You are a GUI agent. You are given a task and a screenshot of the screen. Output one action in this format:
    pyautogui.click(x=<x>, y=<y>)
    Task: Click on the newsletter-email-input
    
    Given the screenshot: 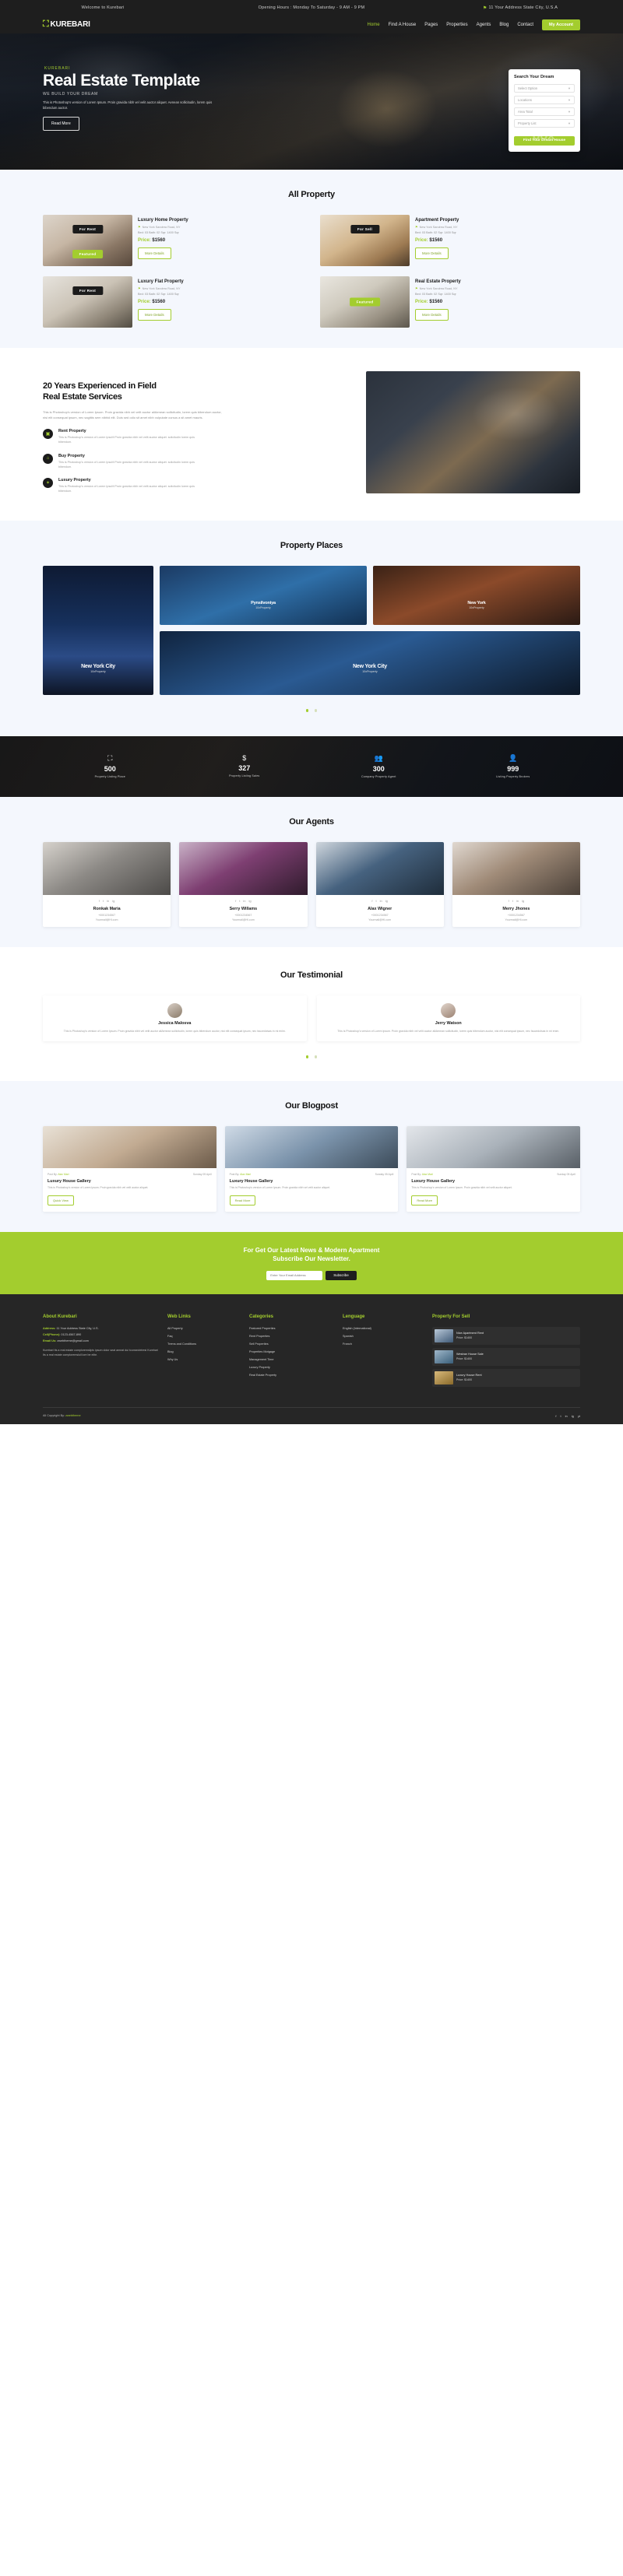 What is the action you would take?
    pyautogui.click(x=294, y=1275)
    